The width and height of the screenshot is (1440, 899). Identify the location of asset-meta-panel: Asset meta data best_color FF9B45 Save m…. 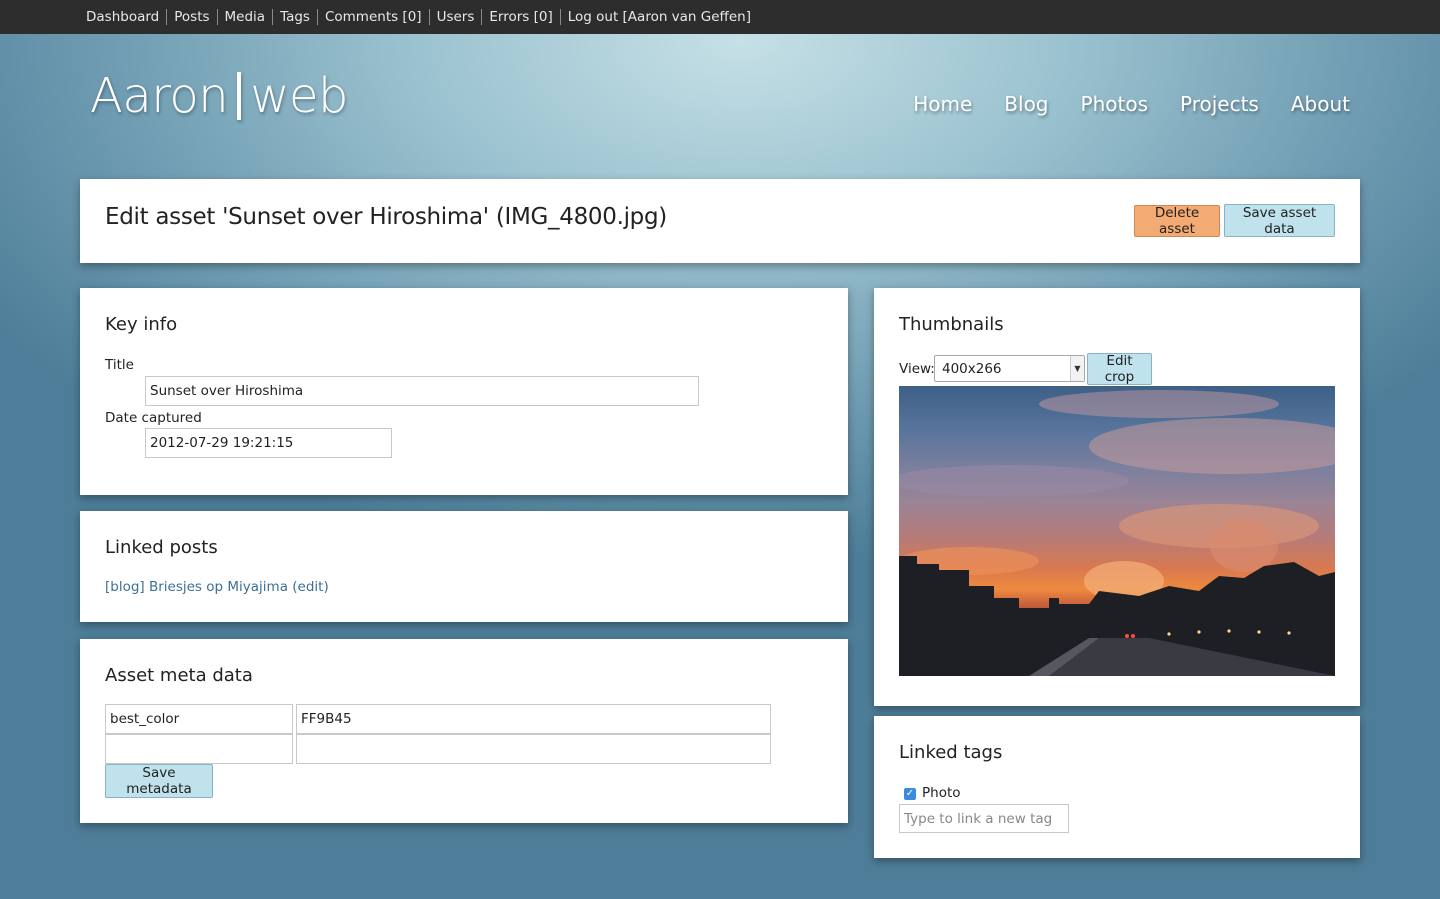
(464, 731).